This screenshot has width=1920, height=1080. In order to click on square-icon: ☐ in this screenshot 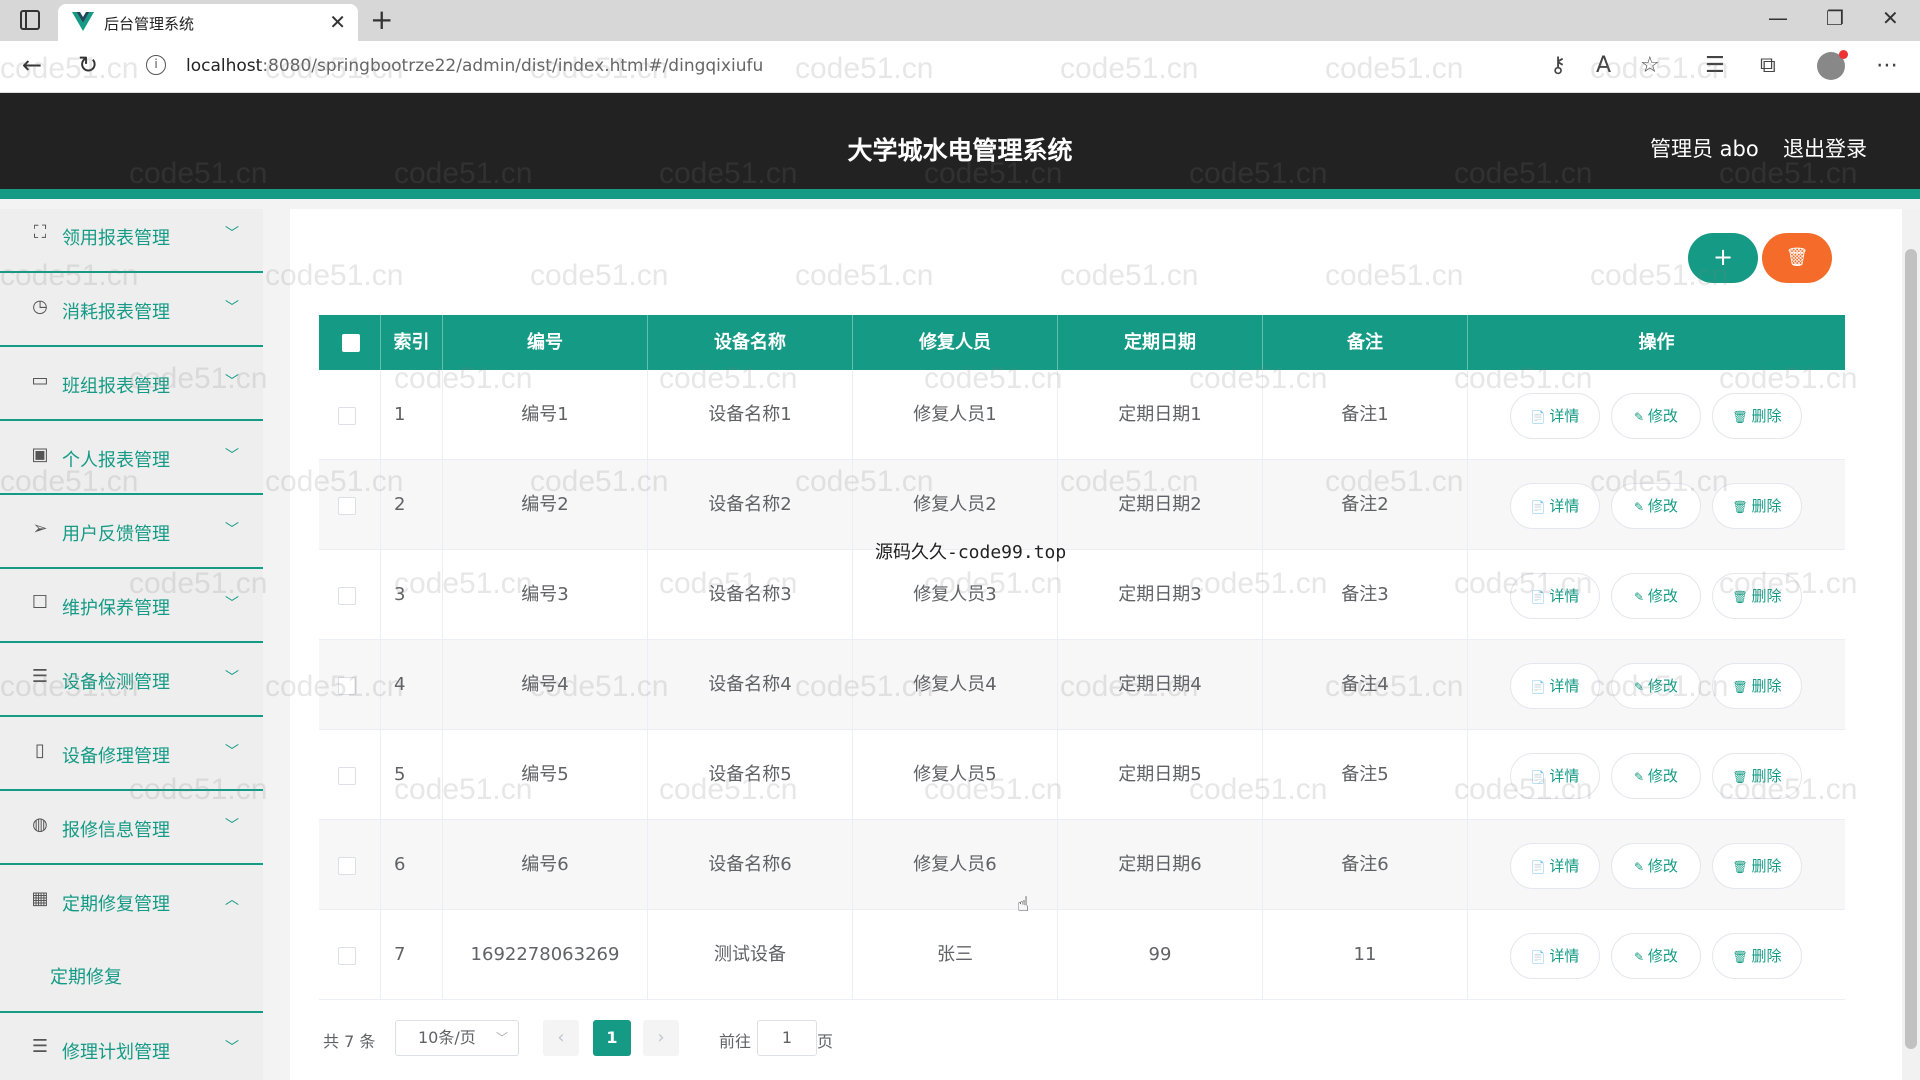, I will do `click(40, 602)`.